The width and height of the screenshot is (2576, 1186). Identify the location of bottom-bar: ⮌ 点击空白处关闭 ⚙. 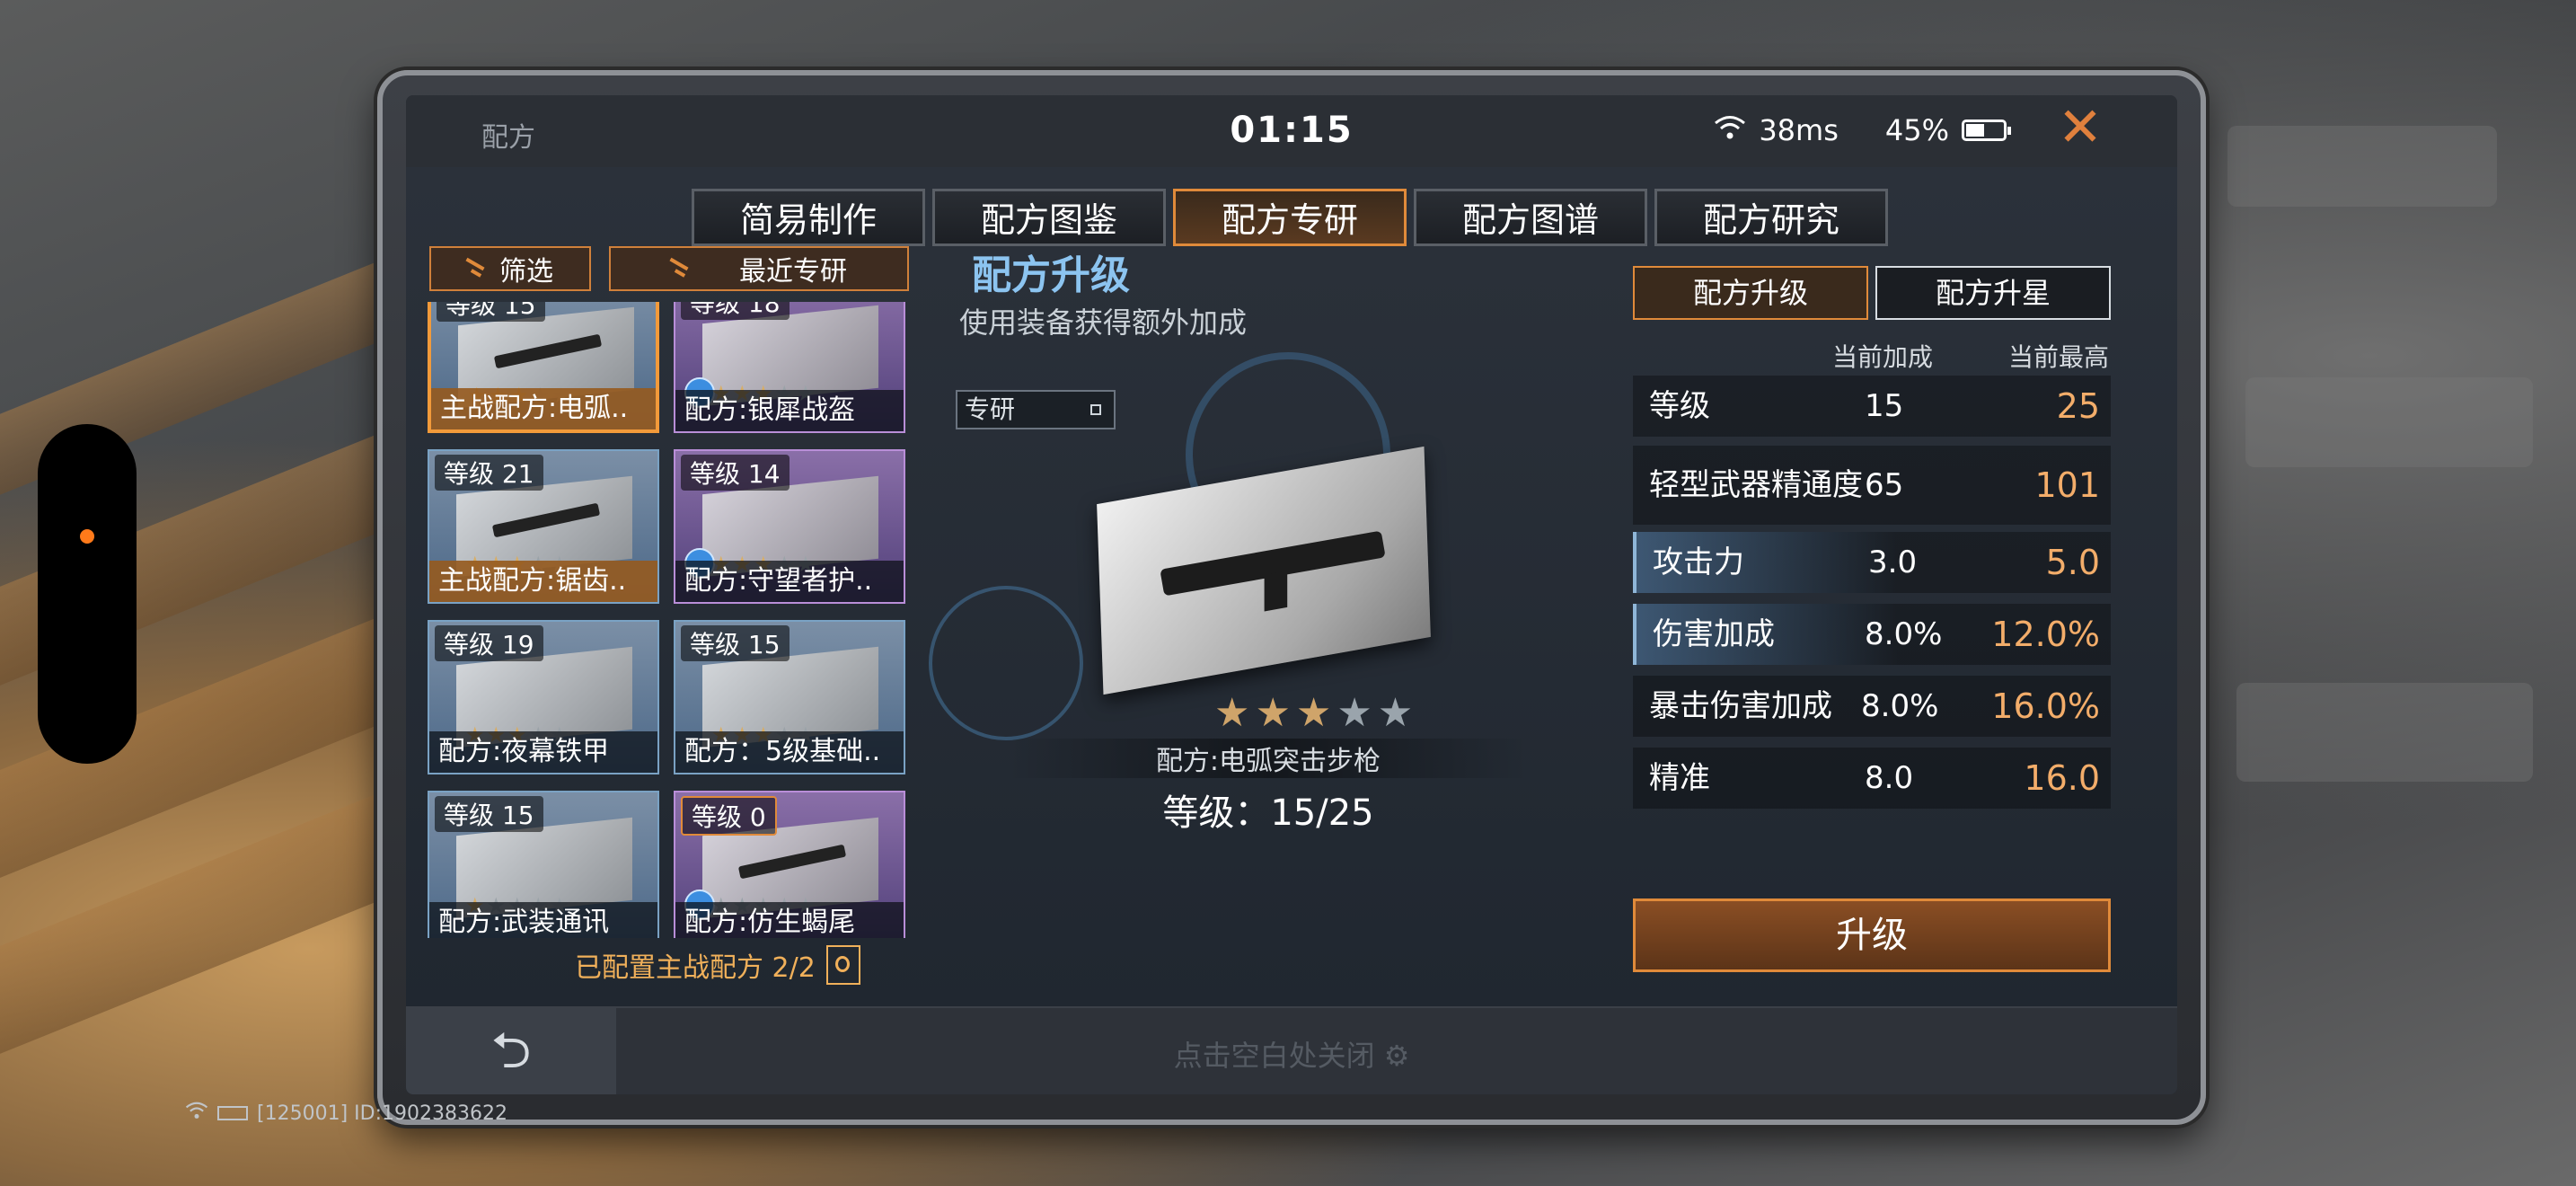
(1291, 1050).